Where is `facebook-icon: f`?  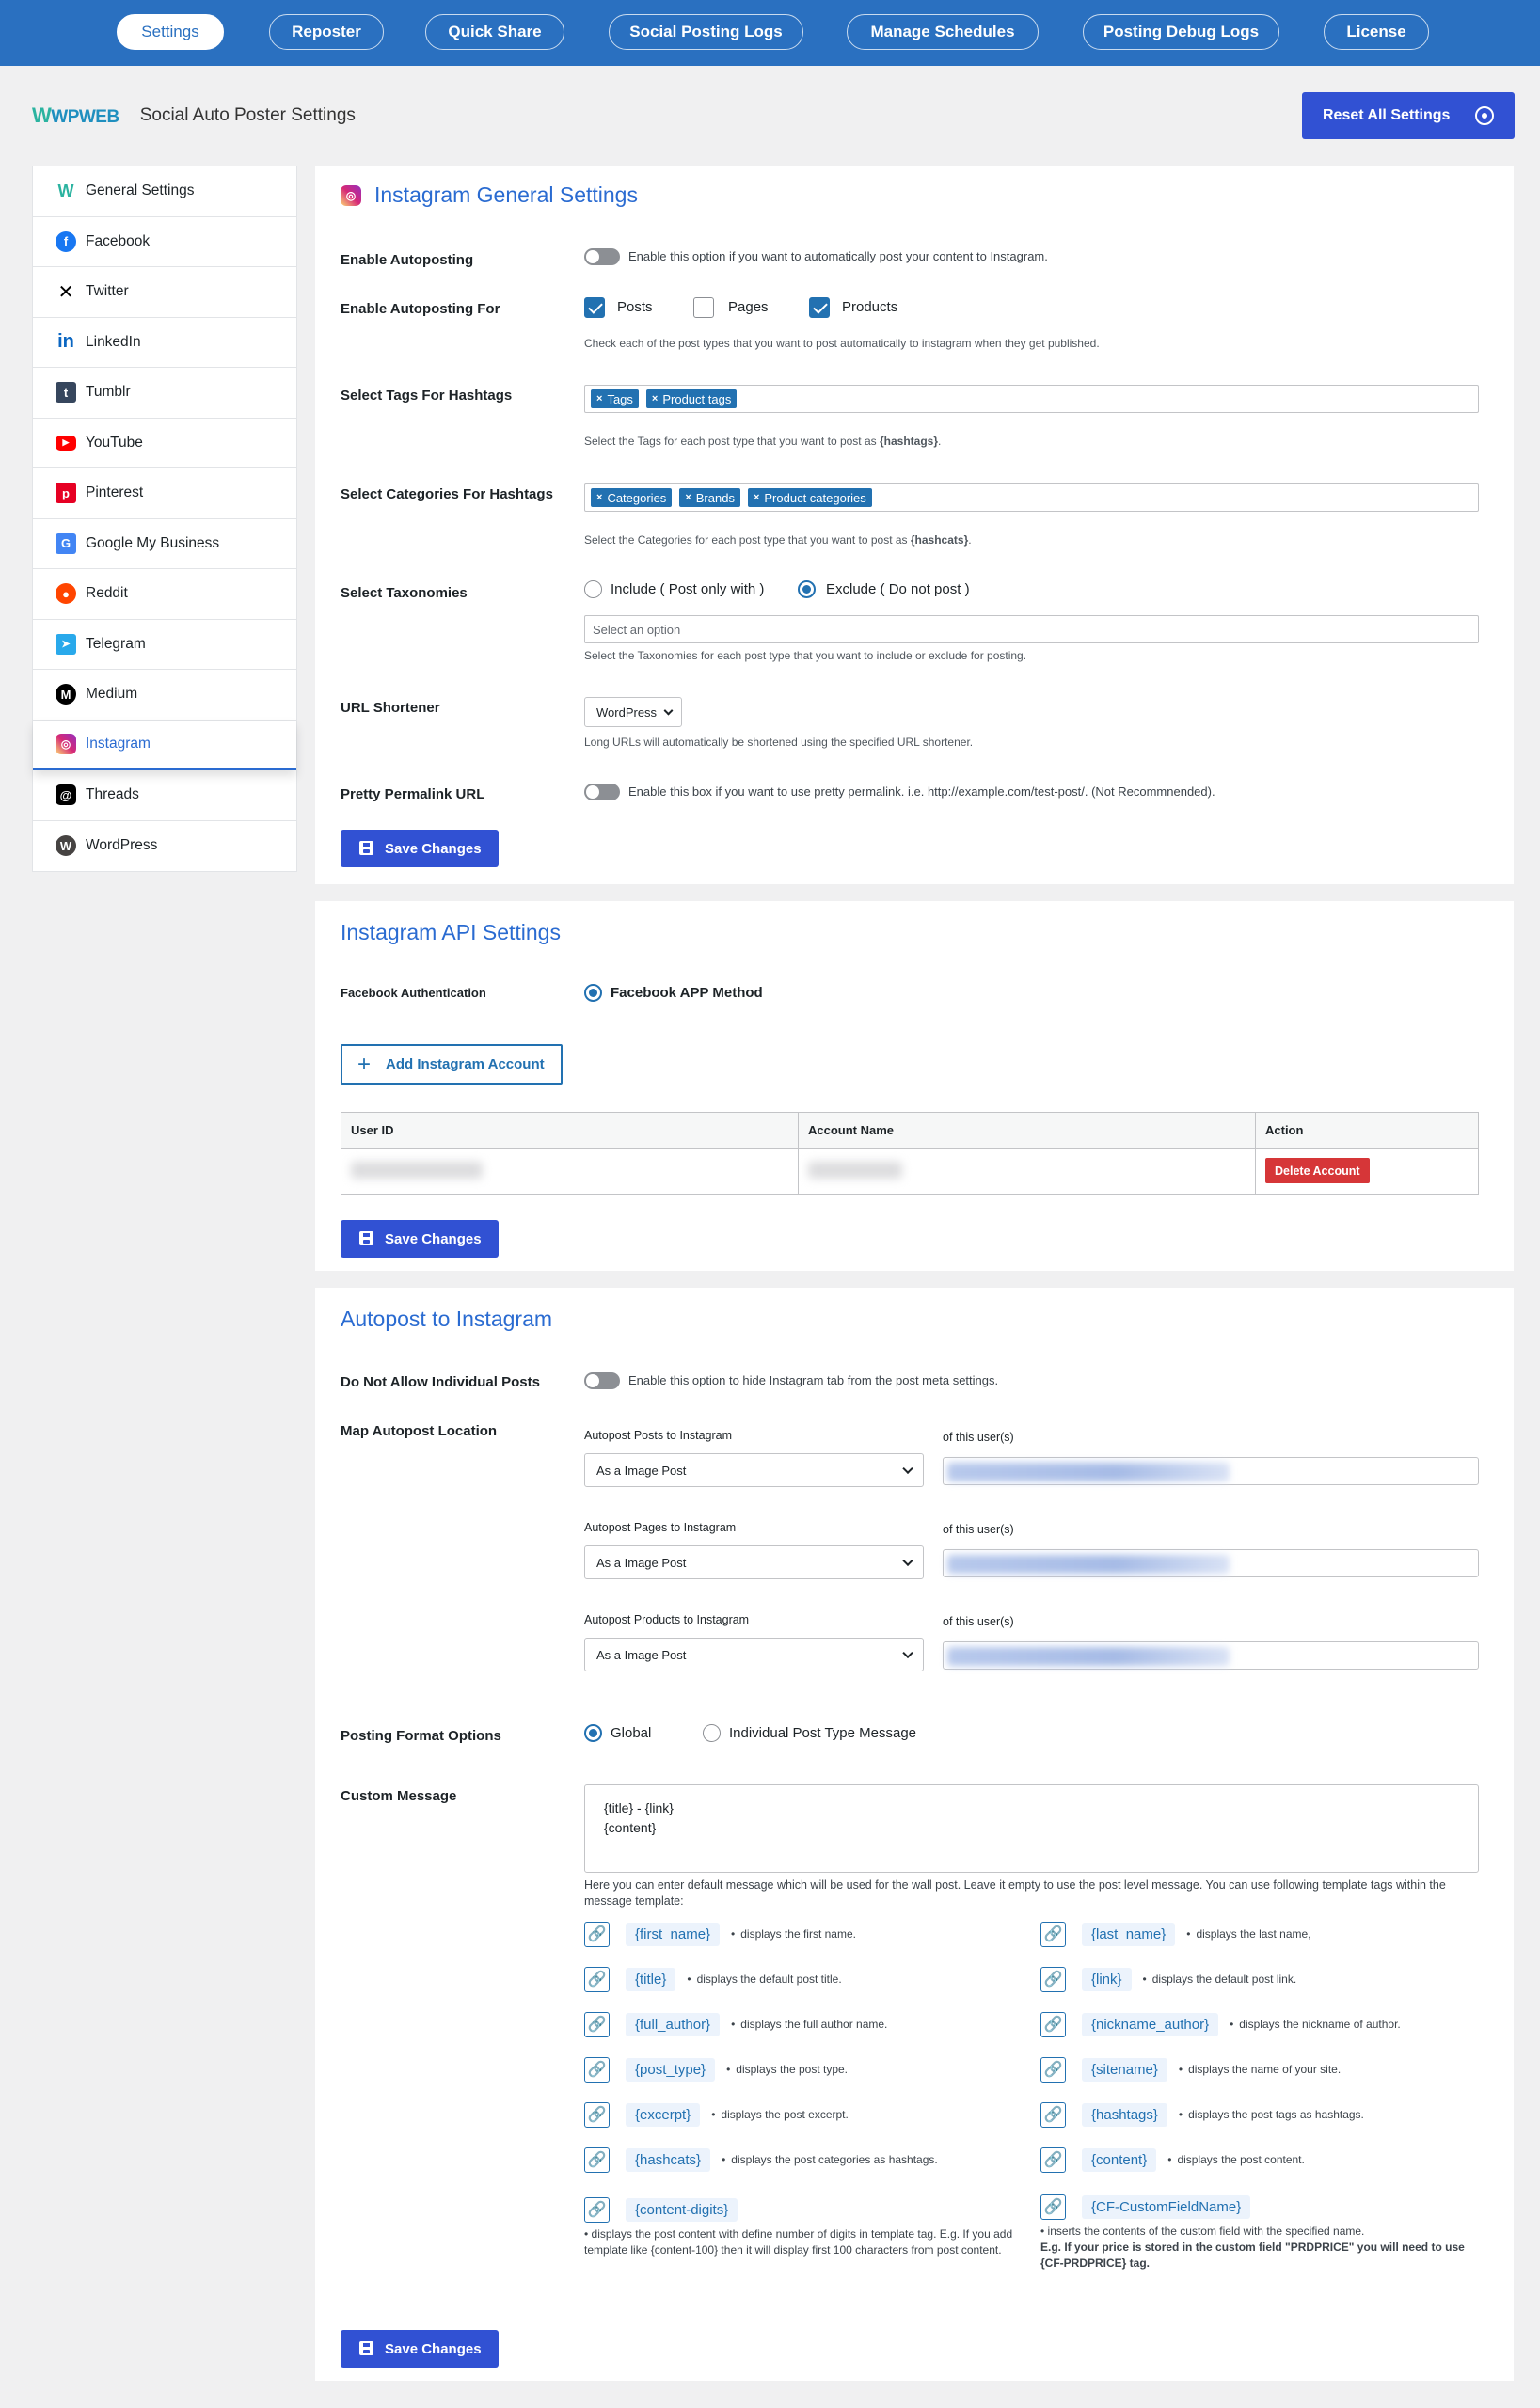 facebook-icon: f is located at coordinates (66, 241).